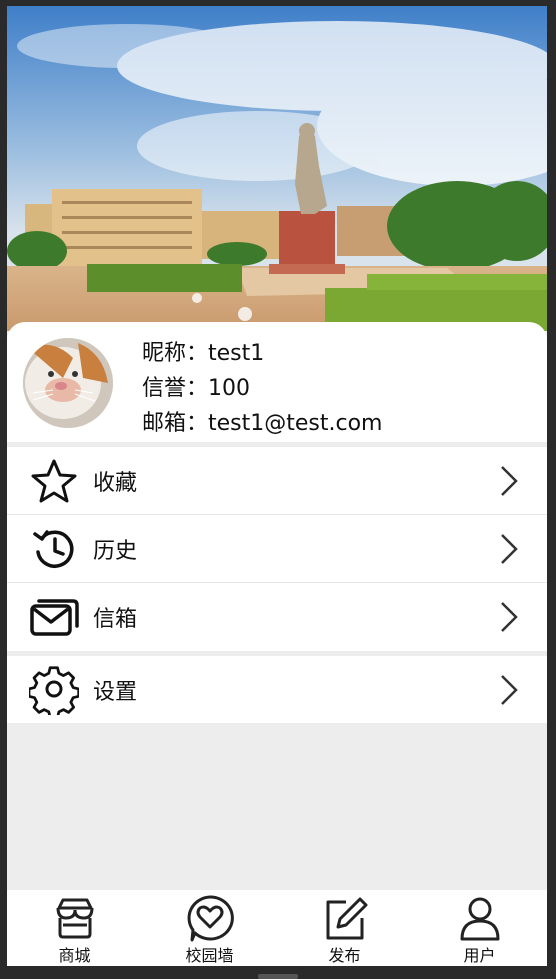 Image resolution: width=556 pixels, height=979 pixels. I want to click on tab-campus-wall: 校园墙, so click(209, 928).